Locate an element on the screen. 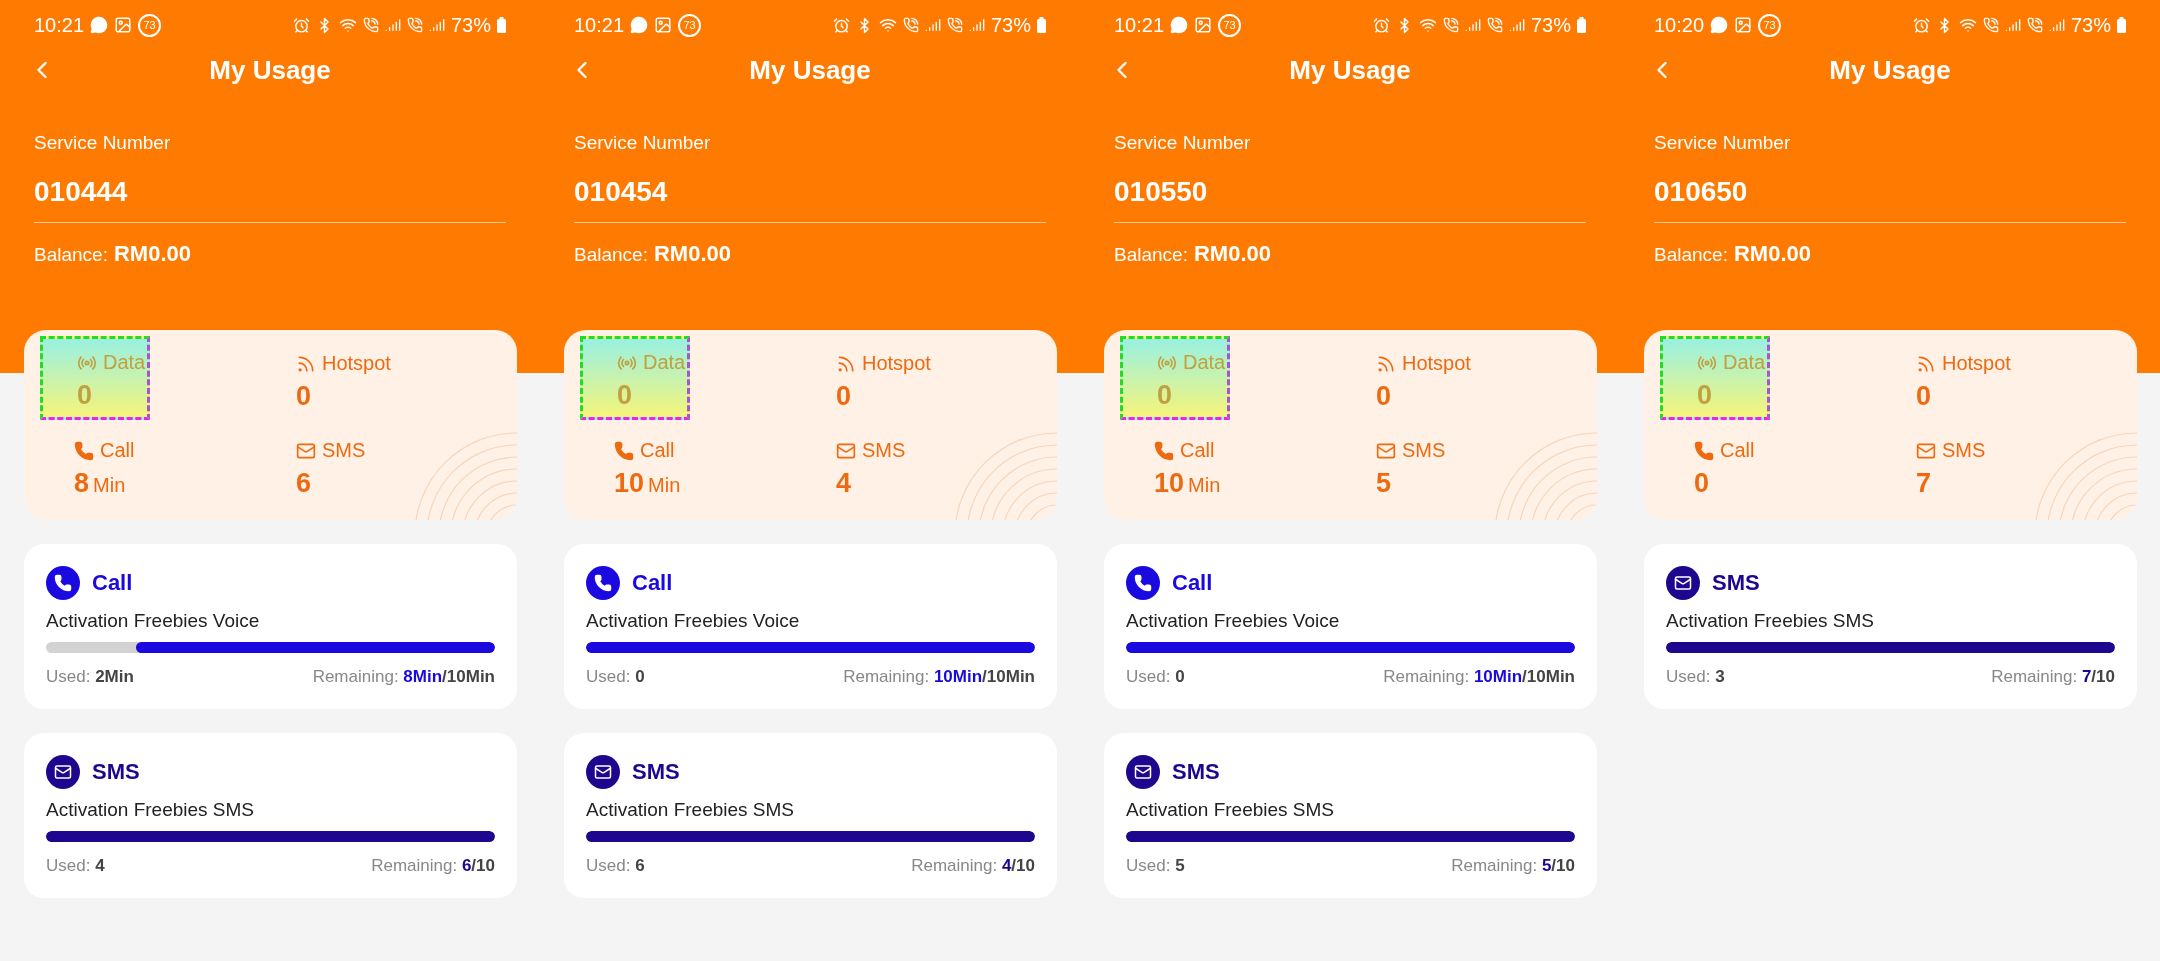 This screenshot has height=961, width=2160. used-amount: Used: 4 is located at coordinates (75, 866).